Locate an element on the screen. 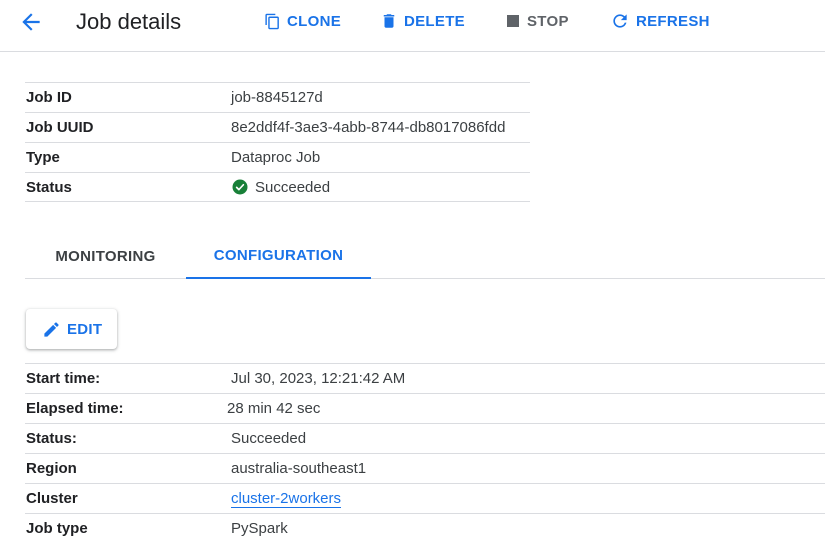  delete-label: DELETE is located at coordinates (434, 21).